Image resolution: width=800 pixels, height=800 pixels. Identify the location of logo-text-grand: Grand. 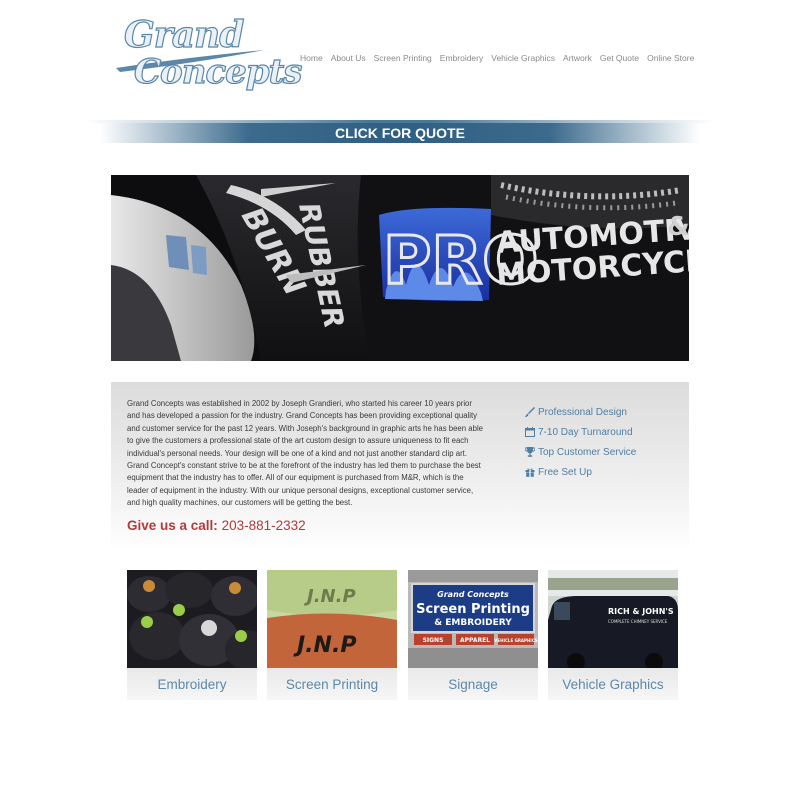
(184, 34).